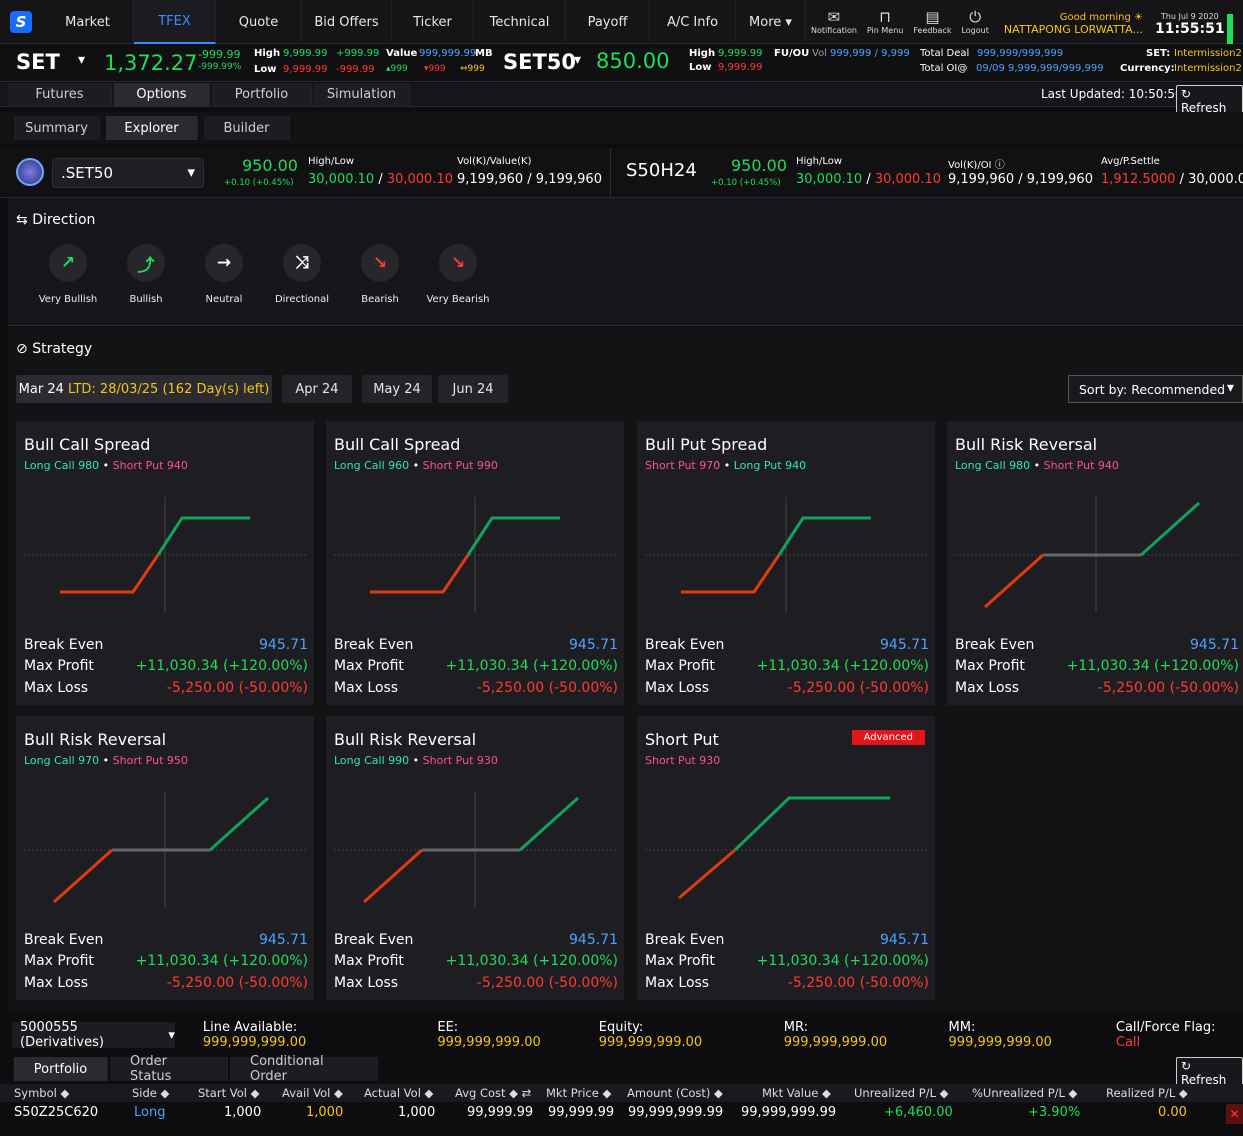 Image resolution: width=1243 pixels, height=1136 pixels. Describe the element at coordinates (885, 21) in the screenshot. I see `pin-menu-button: ⊓ Pin Menu` at that location.